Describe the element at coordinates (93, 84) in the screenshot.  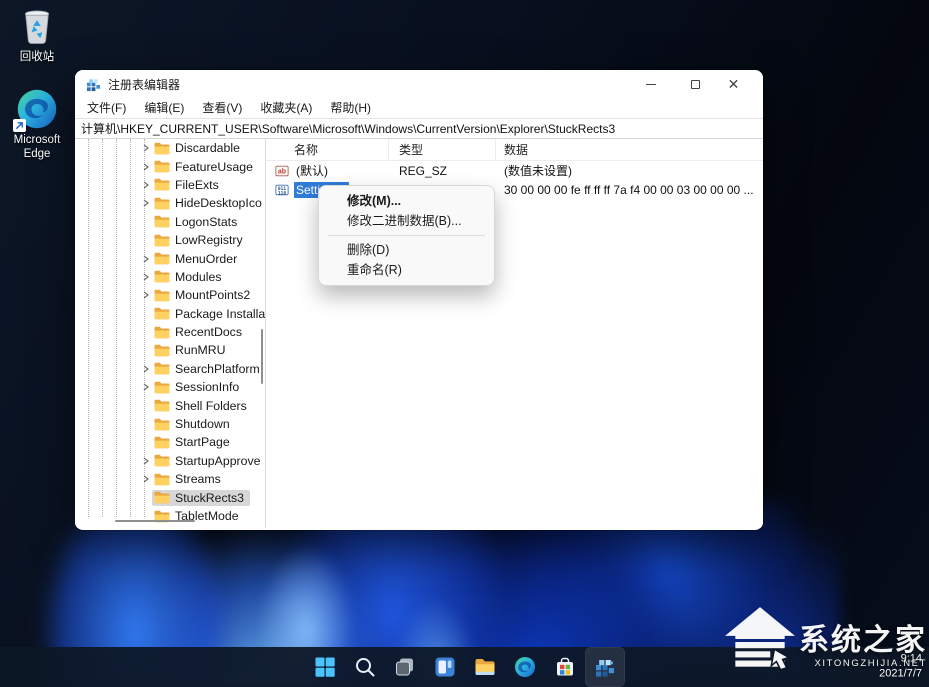
I see `regedit-app-icon` at that location.